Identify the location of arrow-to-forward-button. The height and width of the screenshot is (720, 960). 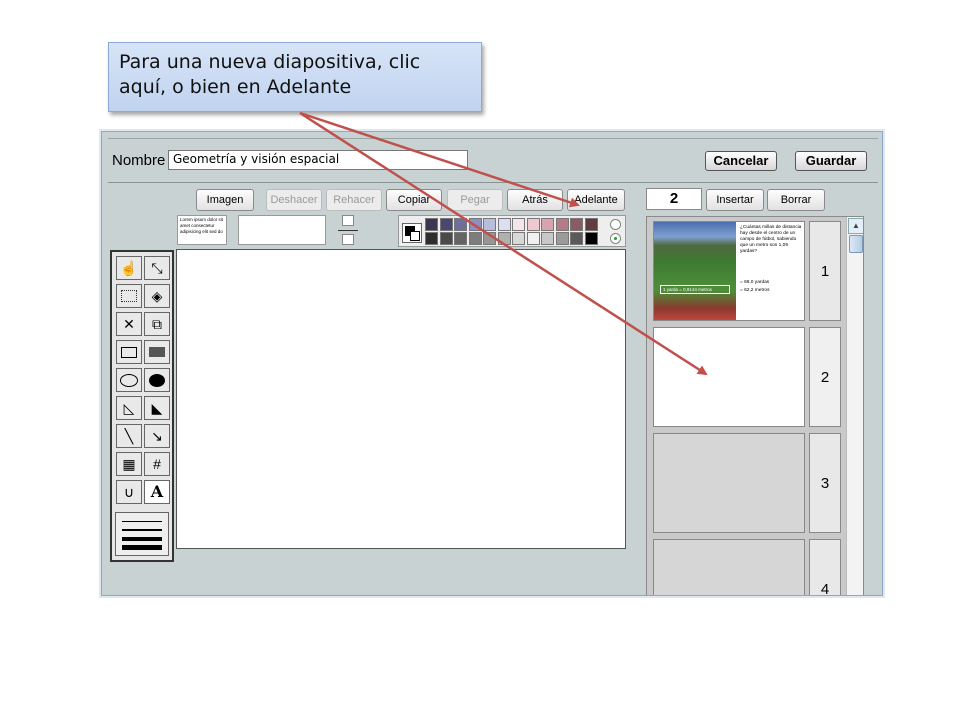
(439, 159).